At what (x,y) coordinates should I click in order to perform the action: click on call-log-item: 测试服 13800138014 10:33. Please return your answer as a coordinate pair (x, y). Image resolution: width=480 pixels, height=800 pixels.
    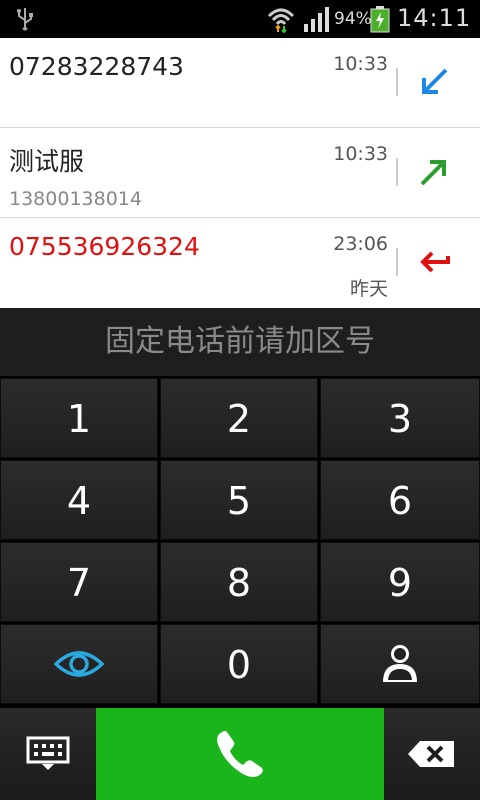
    Looking at the image, I should click on (240, 173).